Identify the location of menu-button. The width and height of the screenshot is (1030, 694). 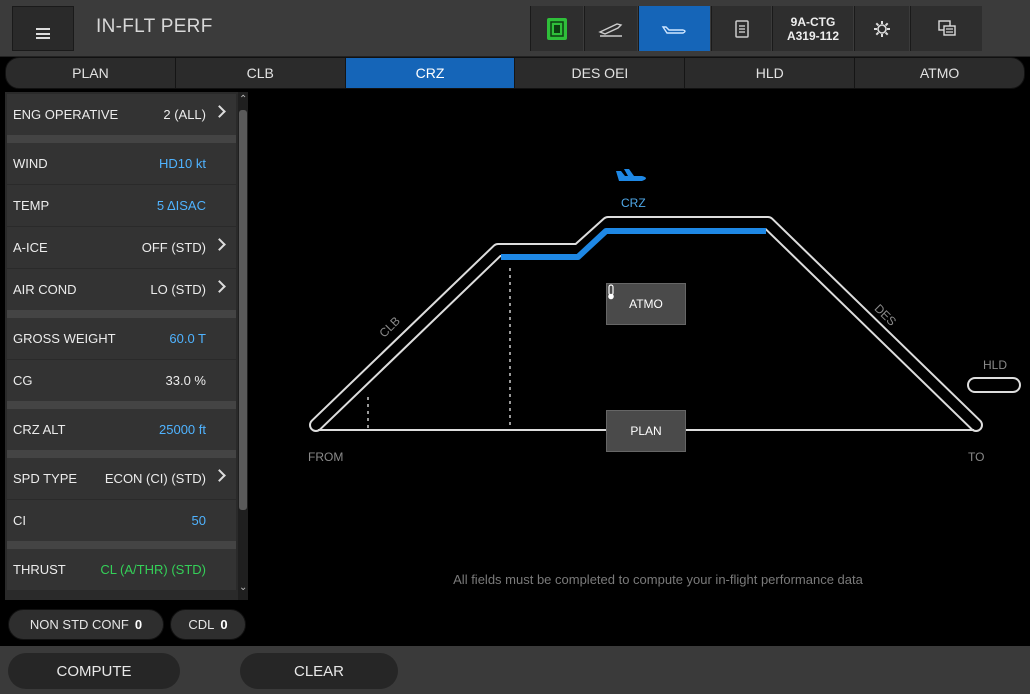
(43, 28).